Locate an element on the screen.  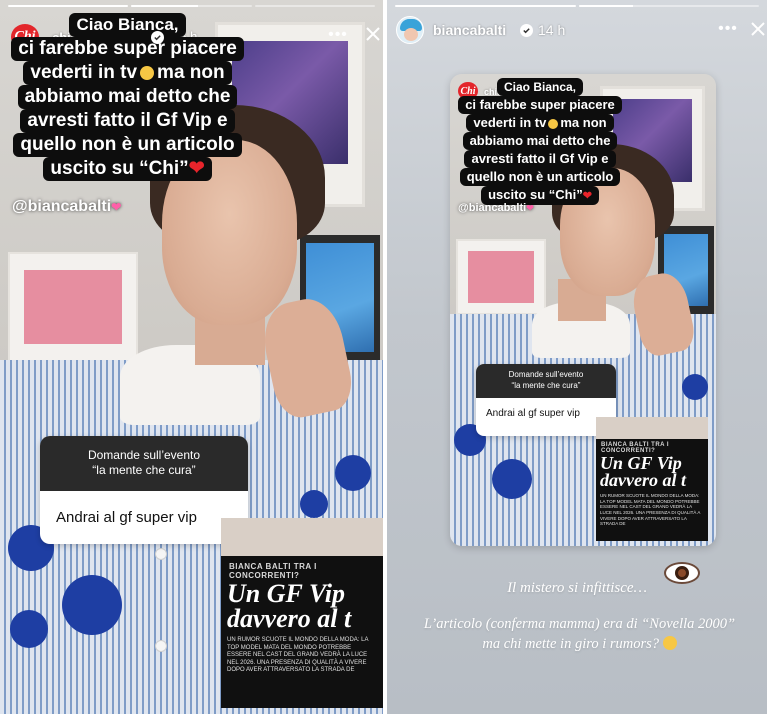
story-username: biancabalti is located at coordinates (469, 30).